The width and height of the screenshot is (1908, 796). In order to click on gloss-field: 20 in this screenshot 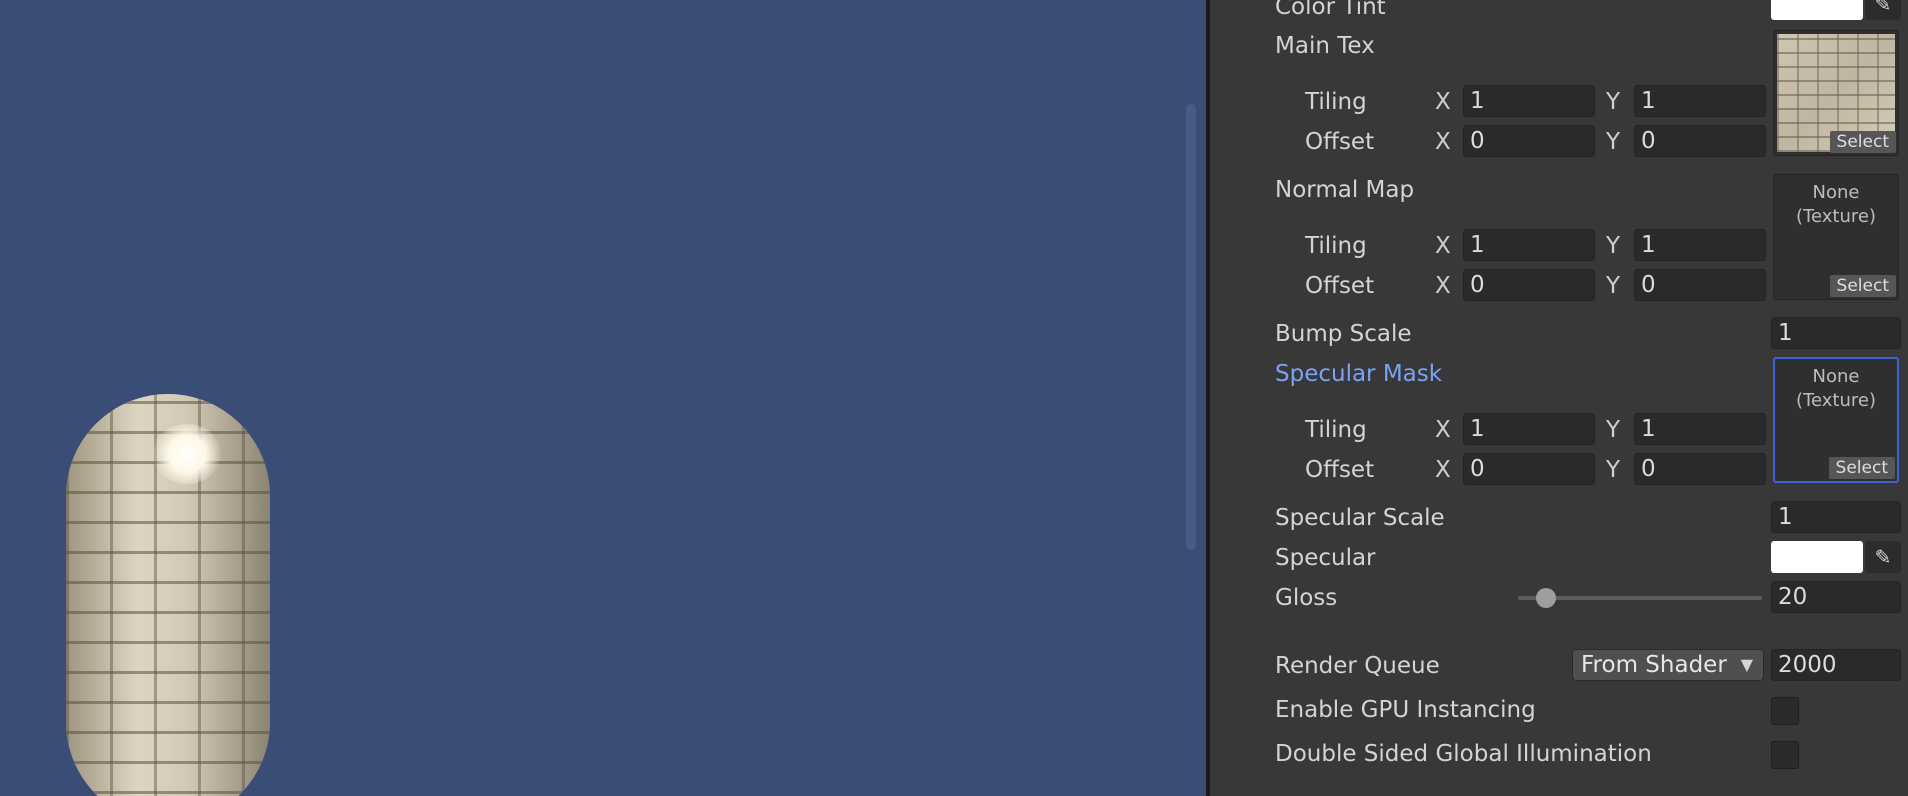, I will do `click(1836, 597)`.